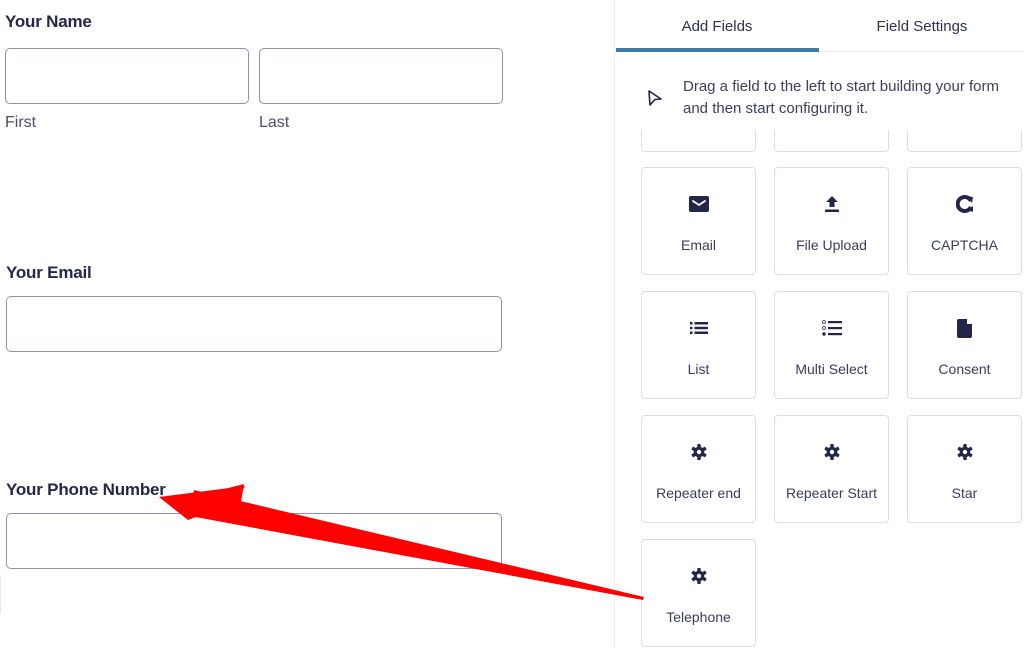  What do you see at coordinates (381, 76) in the screenshot?
I see `last-name-input` at bounding box center [381, 76].